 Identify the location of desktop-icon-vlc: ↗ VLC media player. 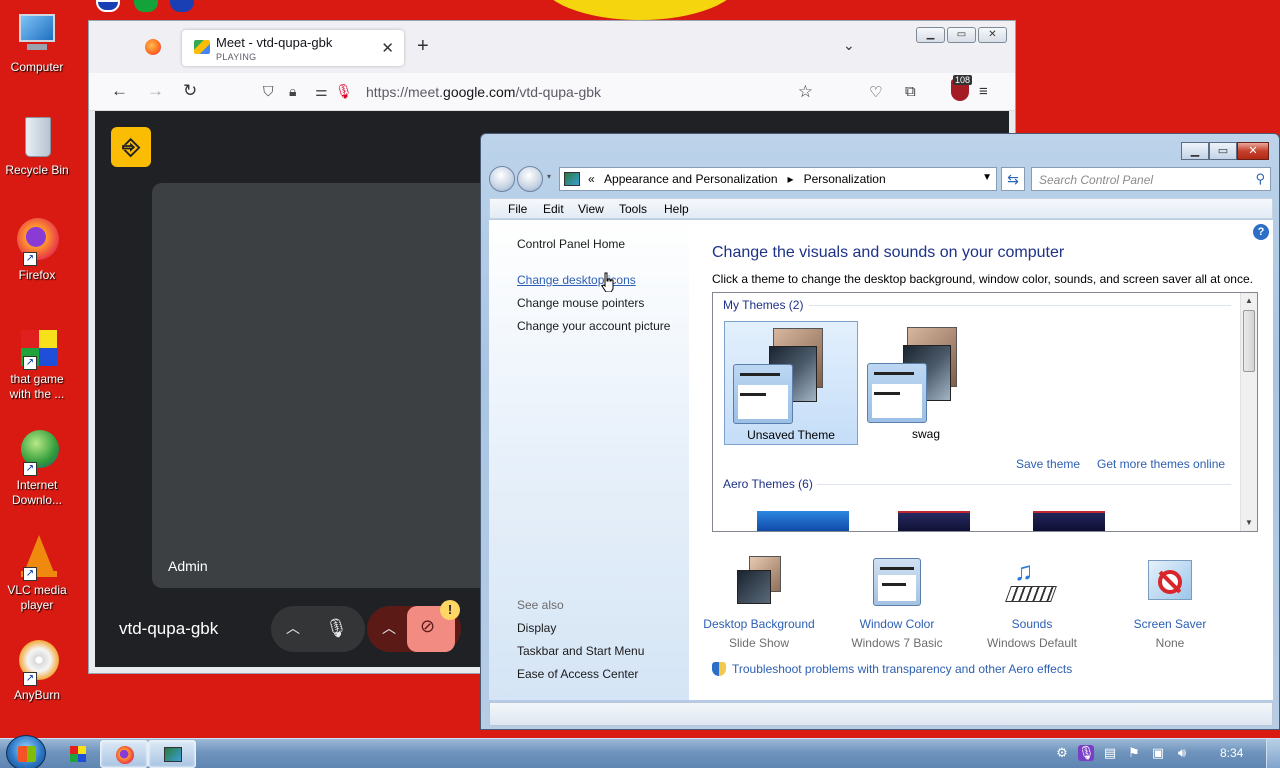
(37, 573).